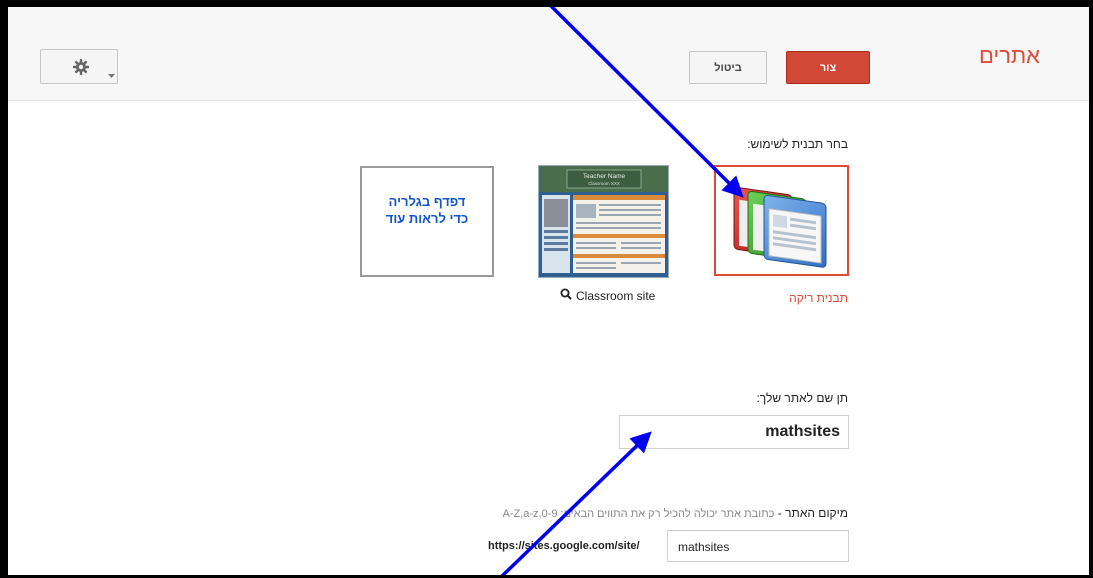 This screenshot has height=578, width=1093. Describe the element at coordinates (816, 513) in the screenshot. I see `site-location-title: מיקום האתר` at that location.